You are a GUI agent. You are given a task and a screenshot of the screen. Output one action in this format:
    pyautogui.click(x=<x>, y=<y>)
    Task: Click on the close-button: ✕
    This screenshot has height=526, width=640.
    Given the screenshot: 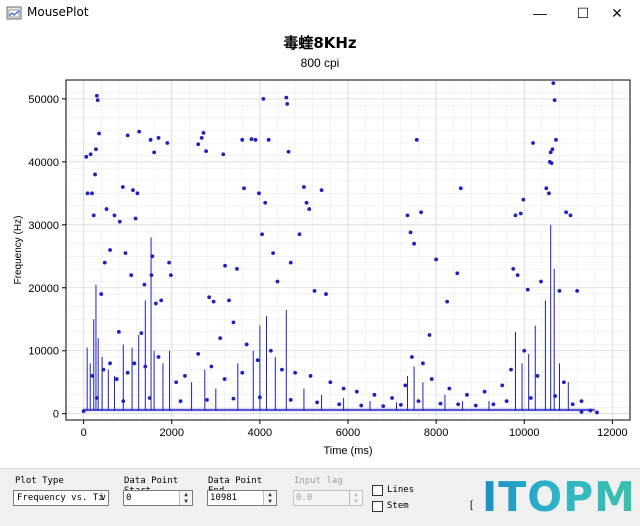 What is the action you would take?
    pyautogui.click(x=617, y=13)
    